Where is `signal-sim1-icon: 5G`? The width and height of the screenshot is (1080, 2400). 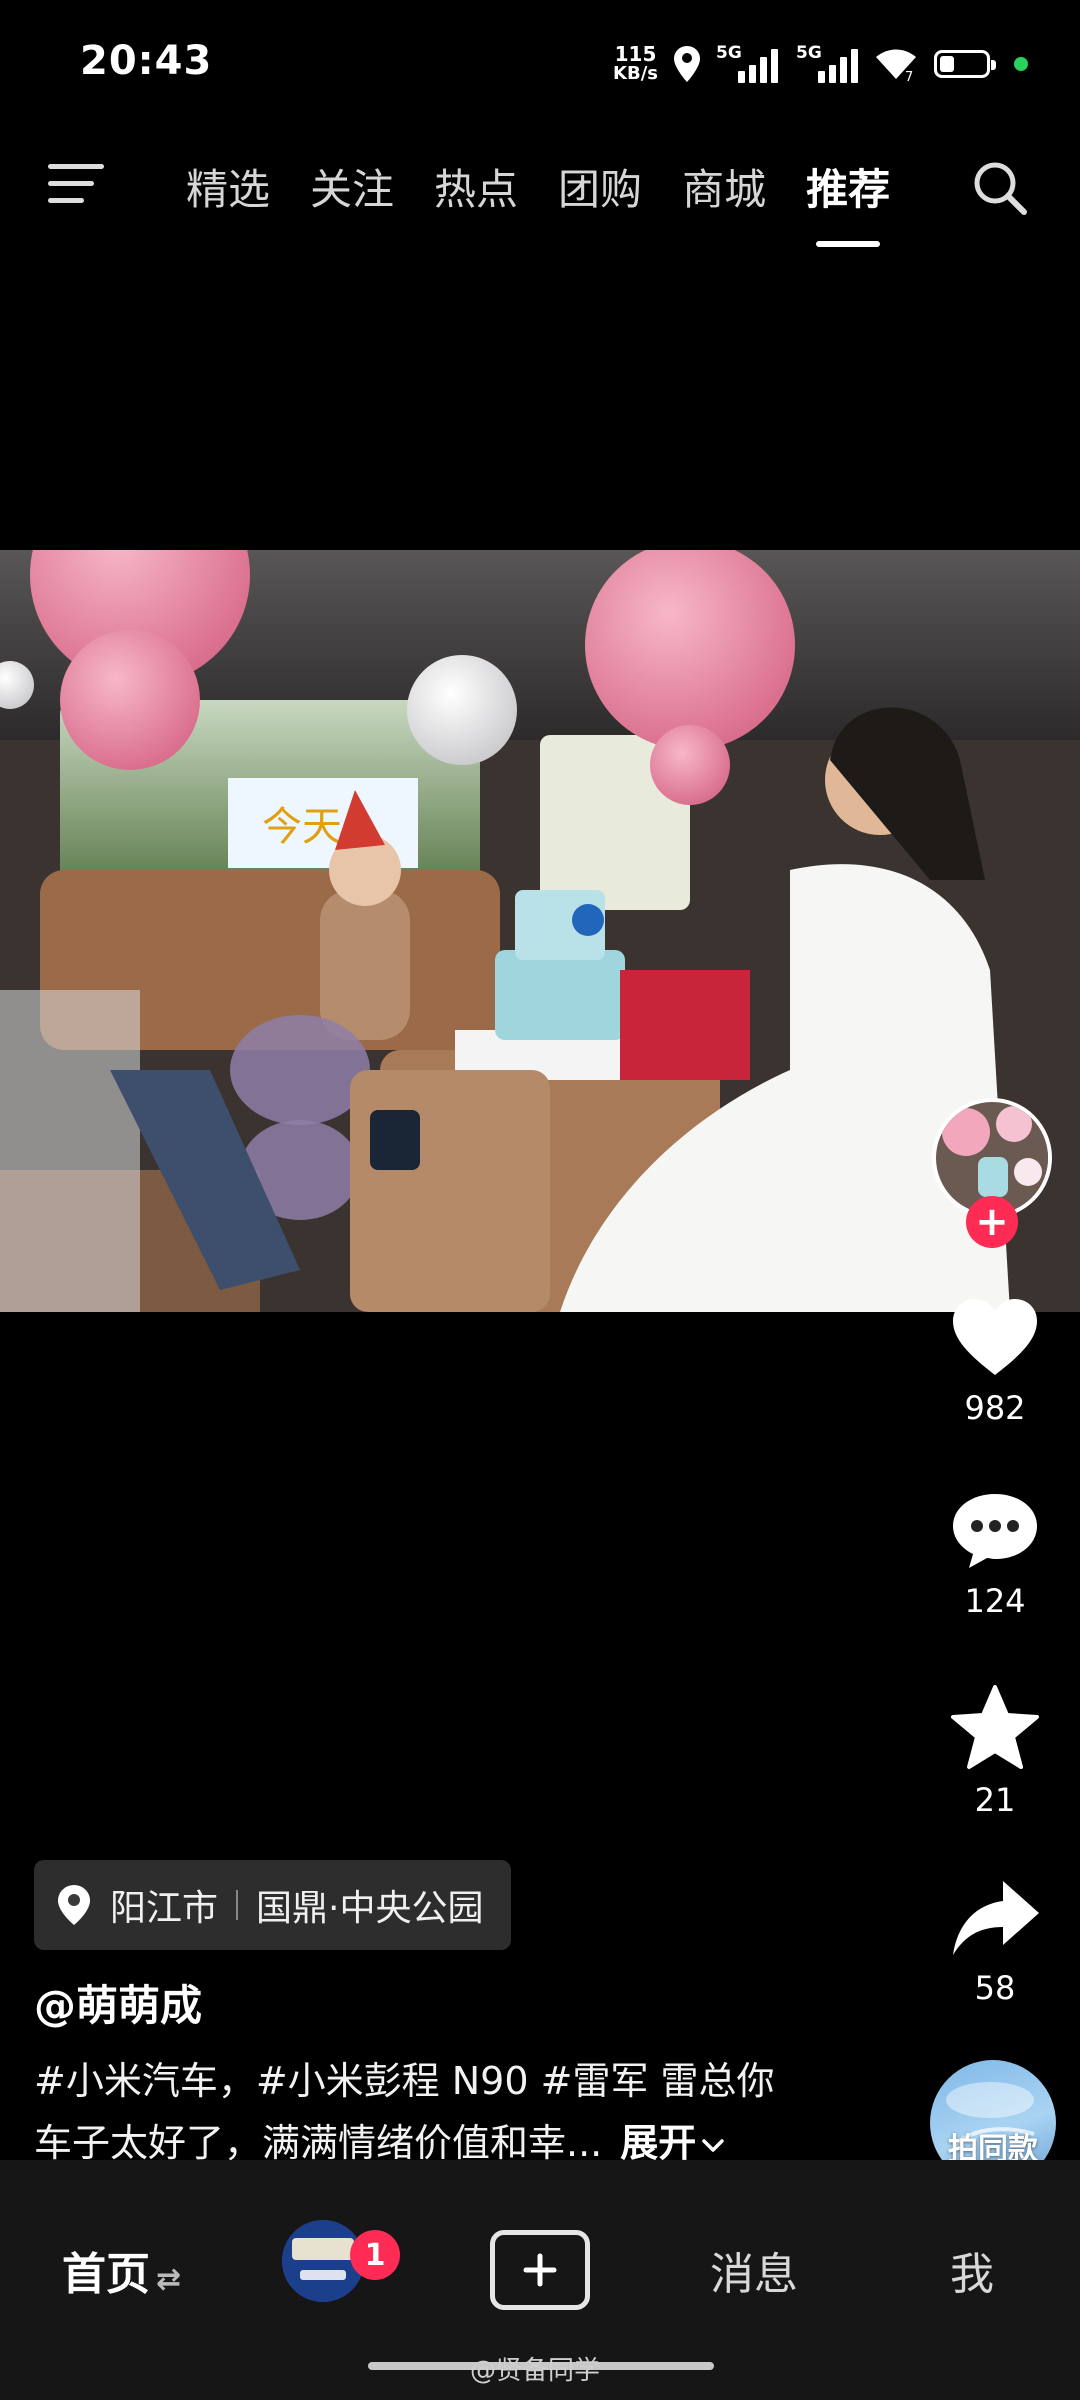 signal-sim1-icon: 5G is located at coordinates (747, 63).